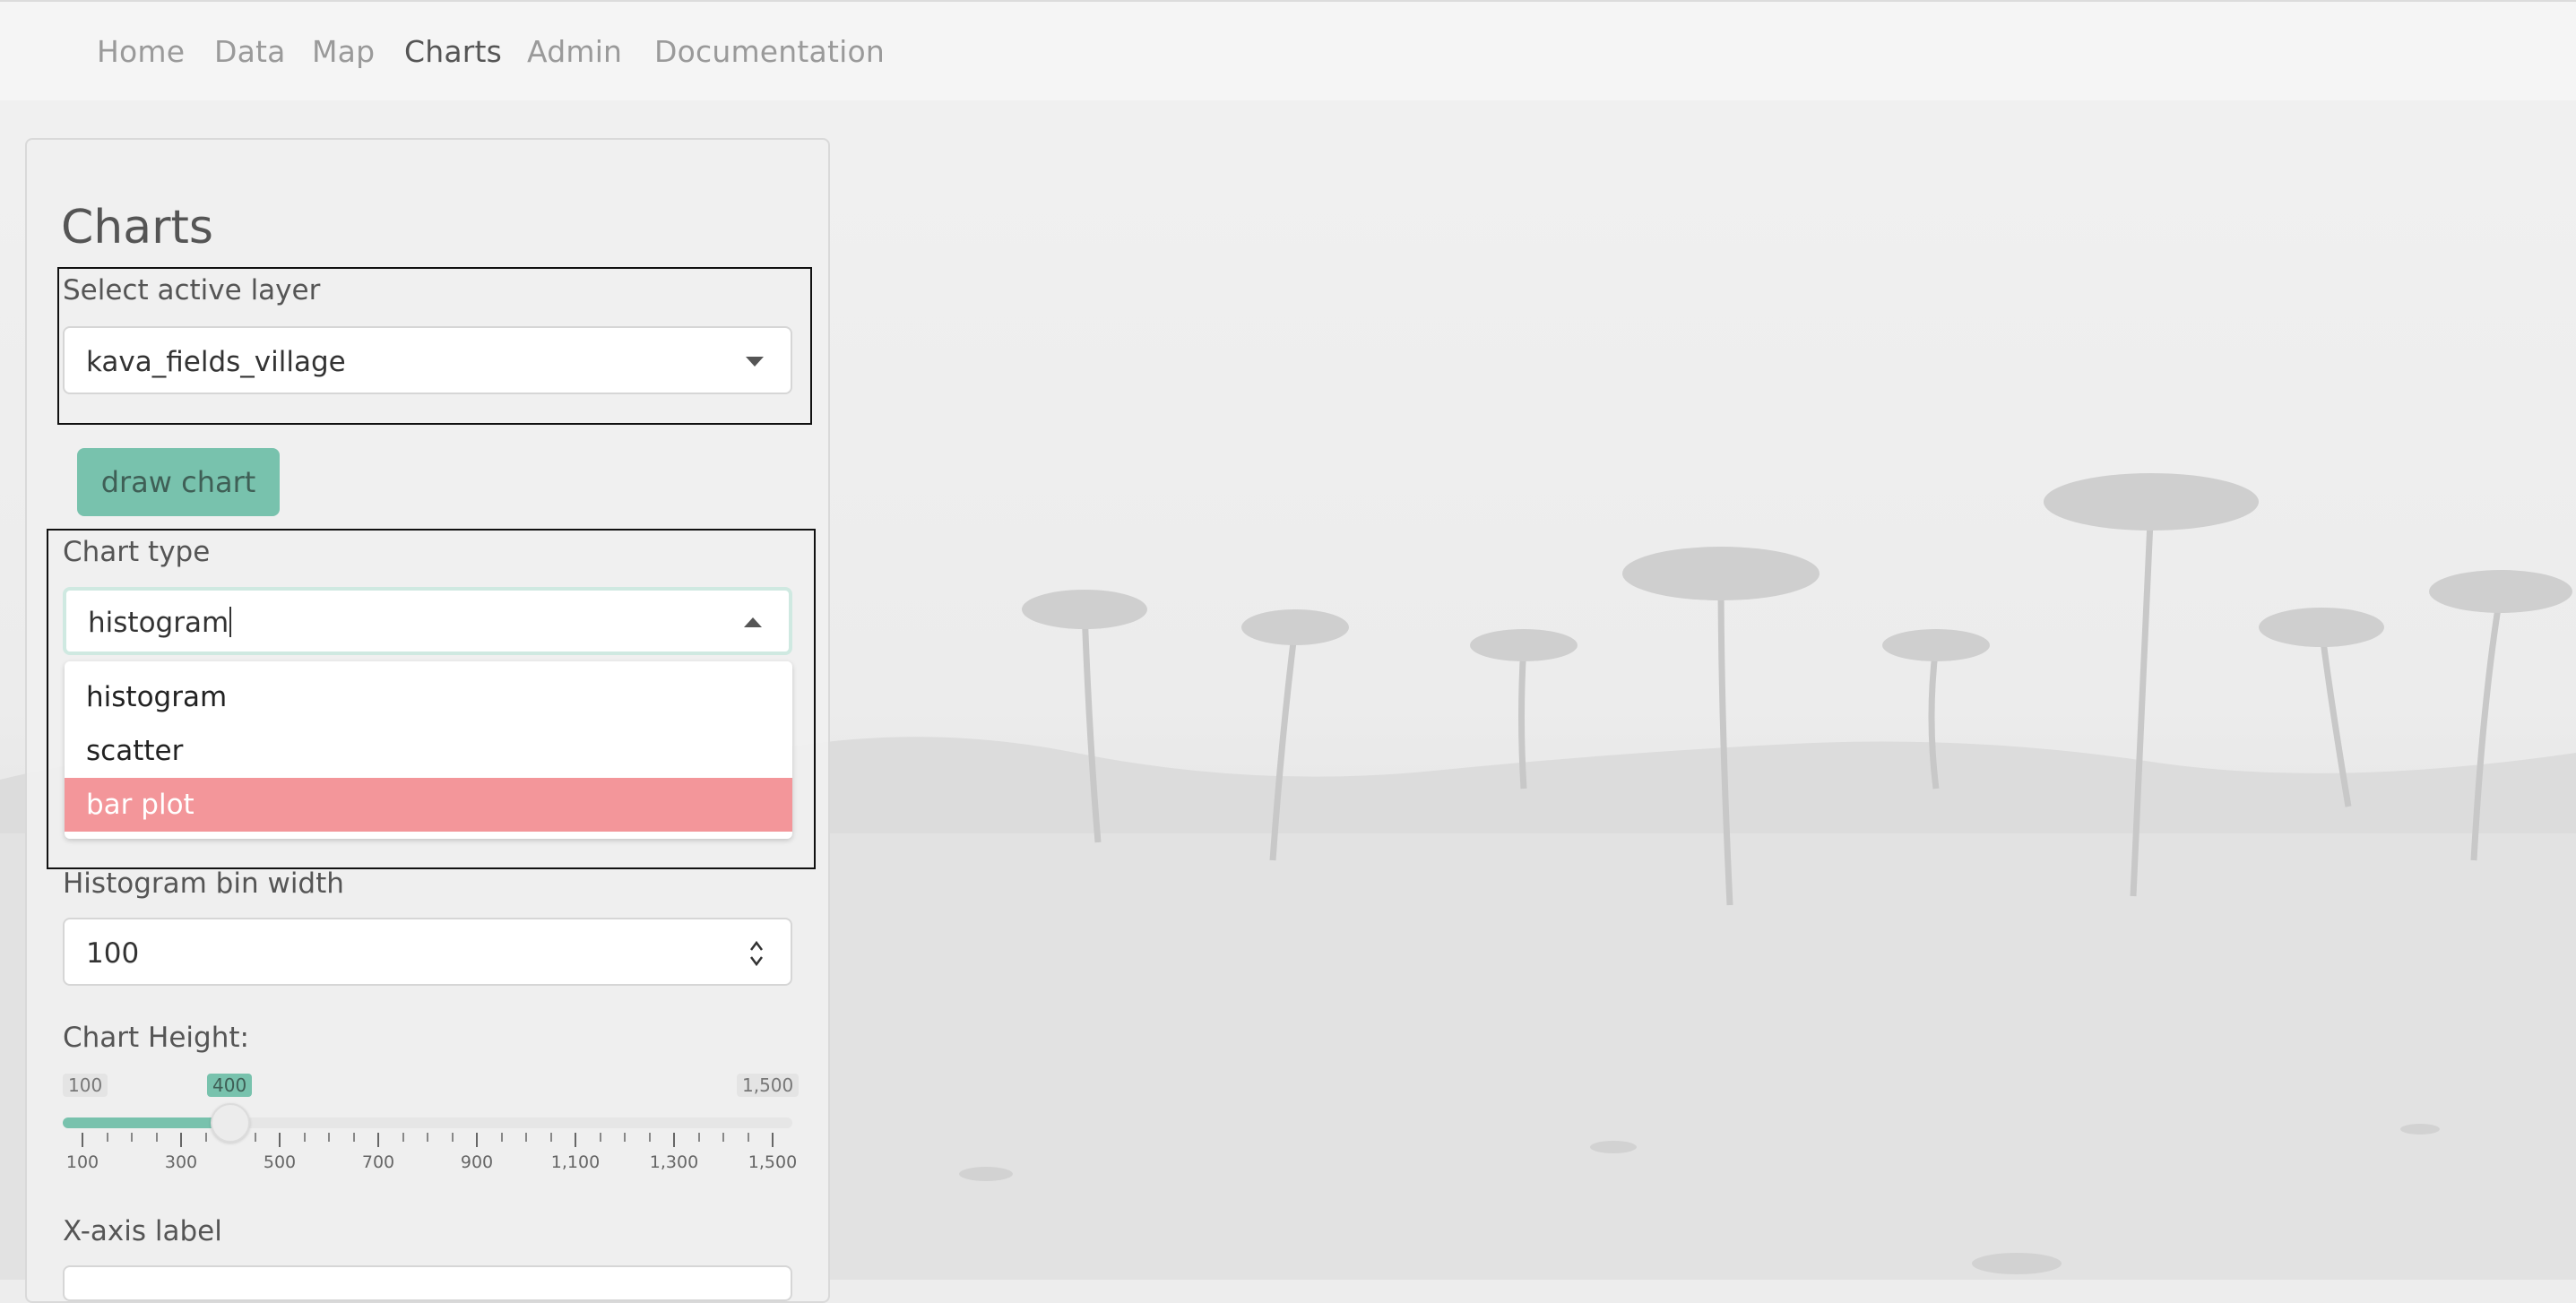 Image resolution: width=2576 pixels, height=1303 pixels. I want to click on slider-min-badge: 100, so click(85, 1085).